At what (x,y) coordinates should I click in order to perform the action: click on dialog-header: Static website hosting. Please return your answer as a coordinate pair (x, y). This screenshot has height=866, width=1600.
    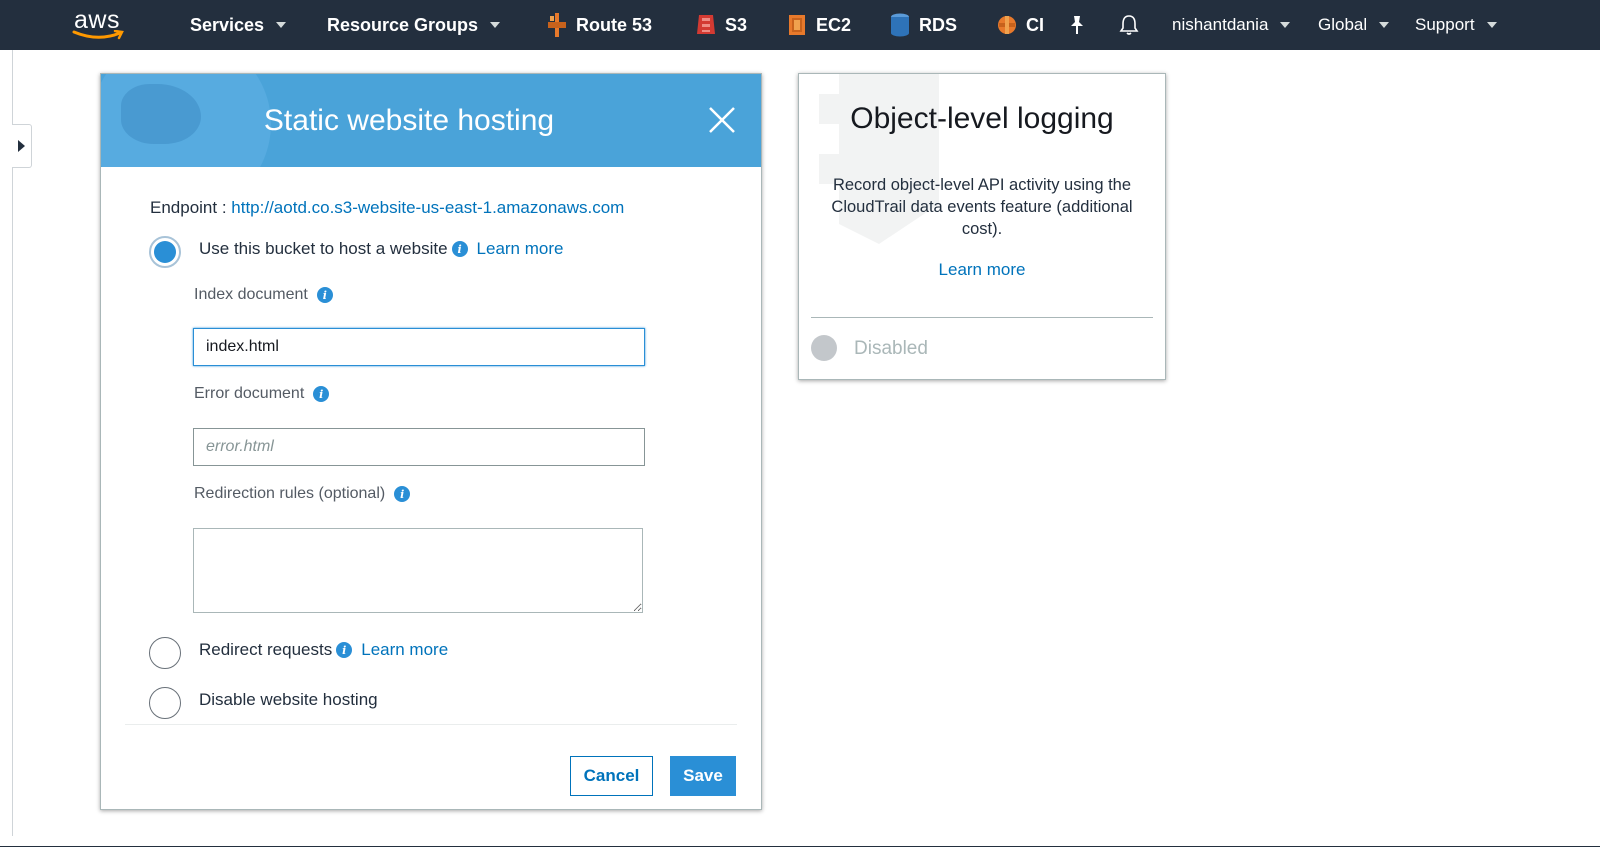
    Looking at the image, I should click on (431, 120).